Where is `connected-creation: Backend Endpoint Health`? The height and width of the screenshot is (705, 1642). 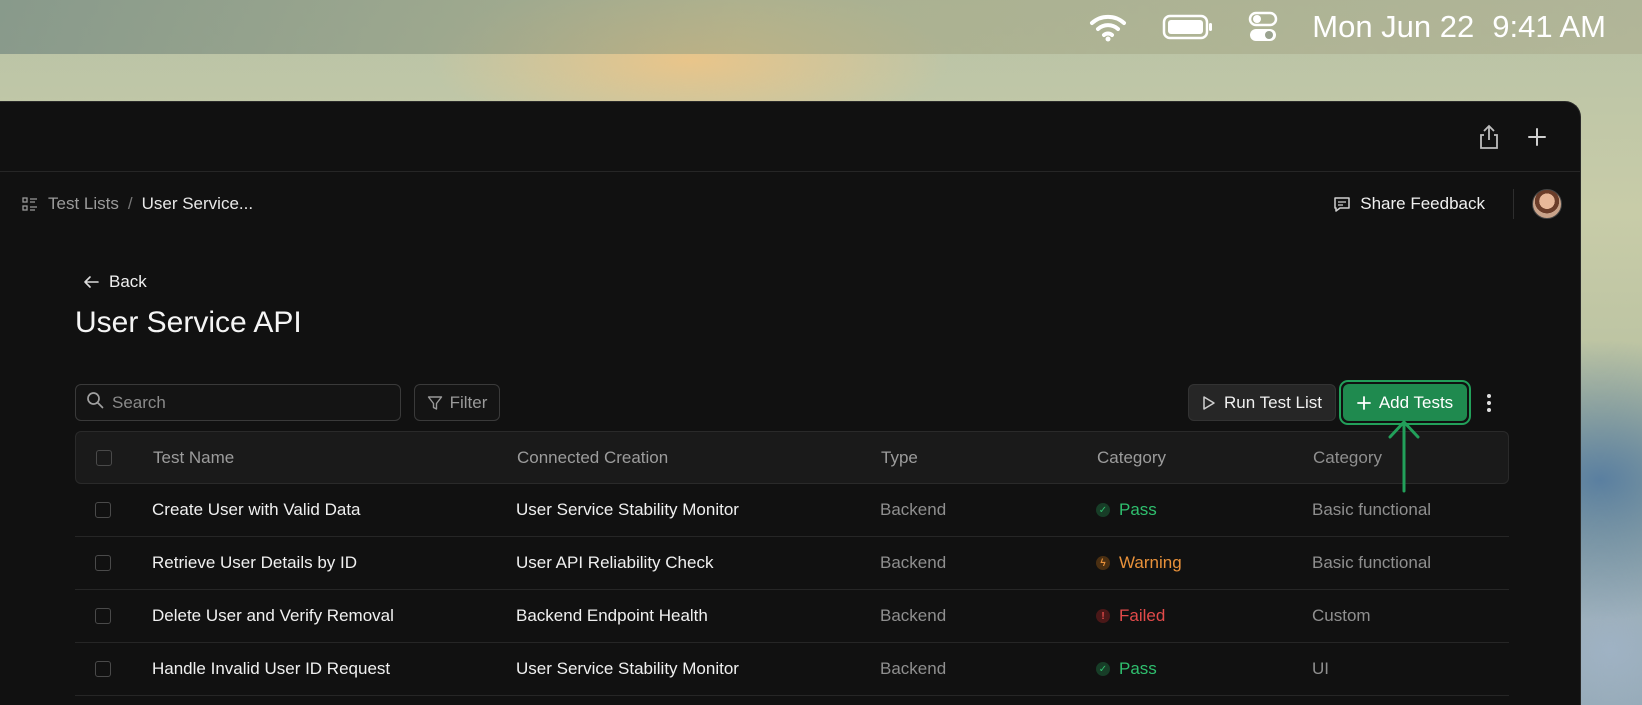
connected-creation: Backend Endpoint Health is located at coordinates (698, 616).